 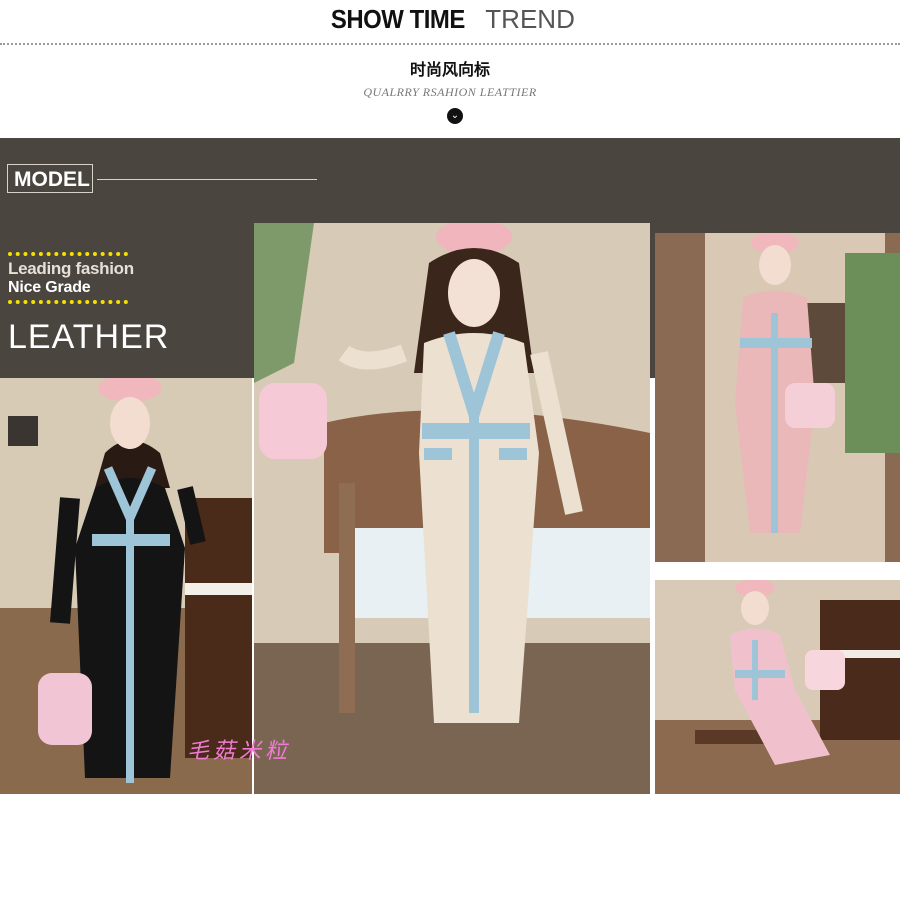 I want to click on yellow-dots-top, so click(x=68, y=254).